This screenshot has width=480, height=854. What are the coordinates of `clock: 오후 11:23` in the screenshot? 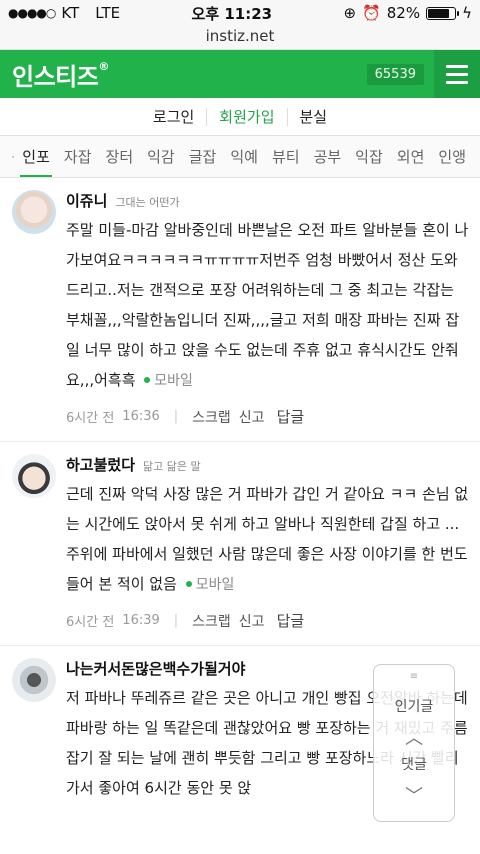 It's located at (232, 13).